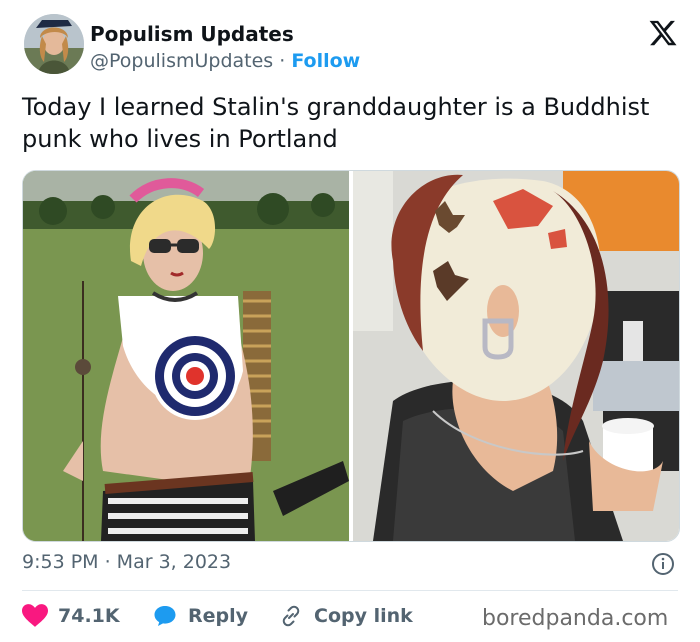 This screenshot has height=642, width=700. What do you see at coordinates (126, 562) in the screenshot?
I see `tweet-timestamp: 9:53 PM · Mar 3, 2023` at bounding box center [126, 562].